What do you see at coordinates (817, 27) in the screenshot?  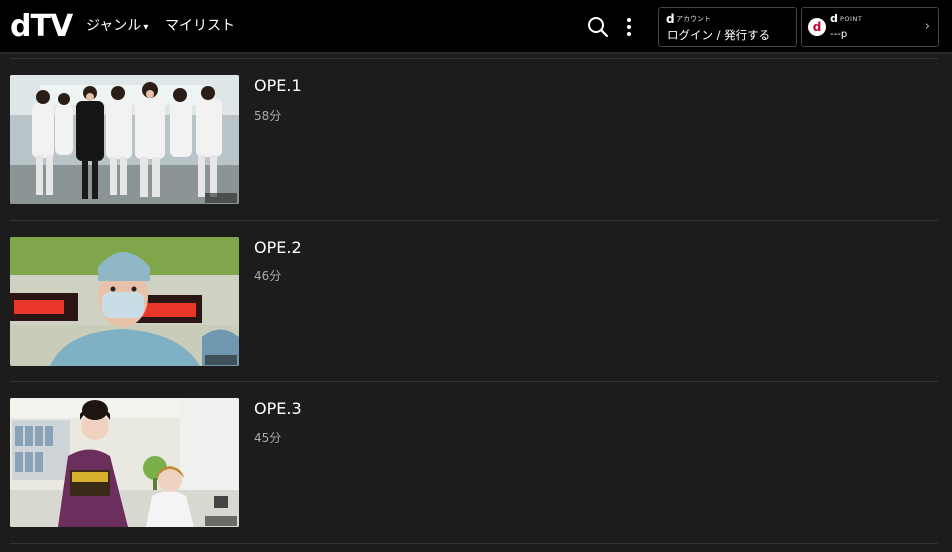 I see `d-point-badge-icon: d` at bounding box center [817, 27].